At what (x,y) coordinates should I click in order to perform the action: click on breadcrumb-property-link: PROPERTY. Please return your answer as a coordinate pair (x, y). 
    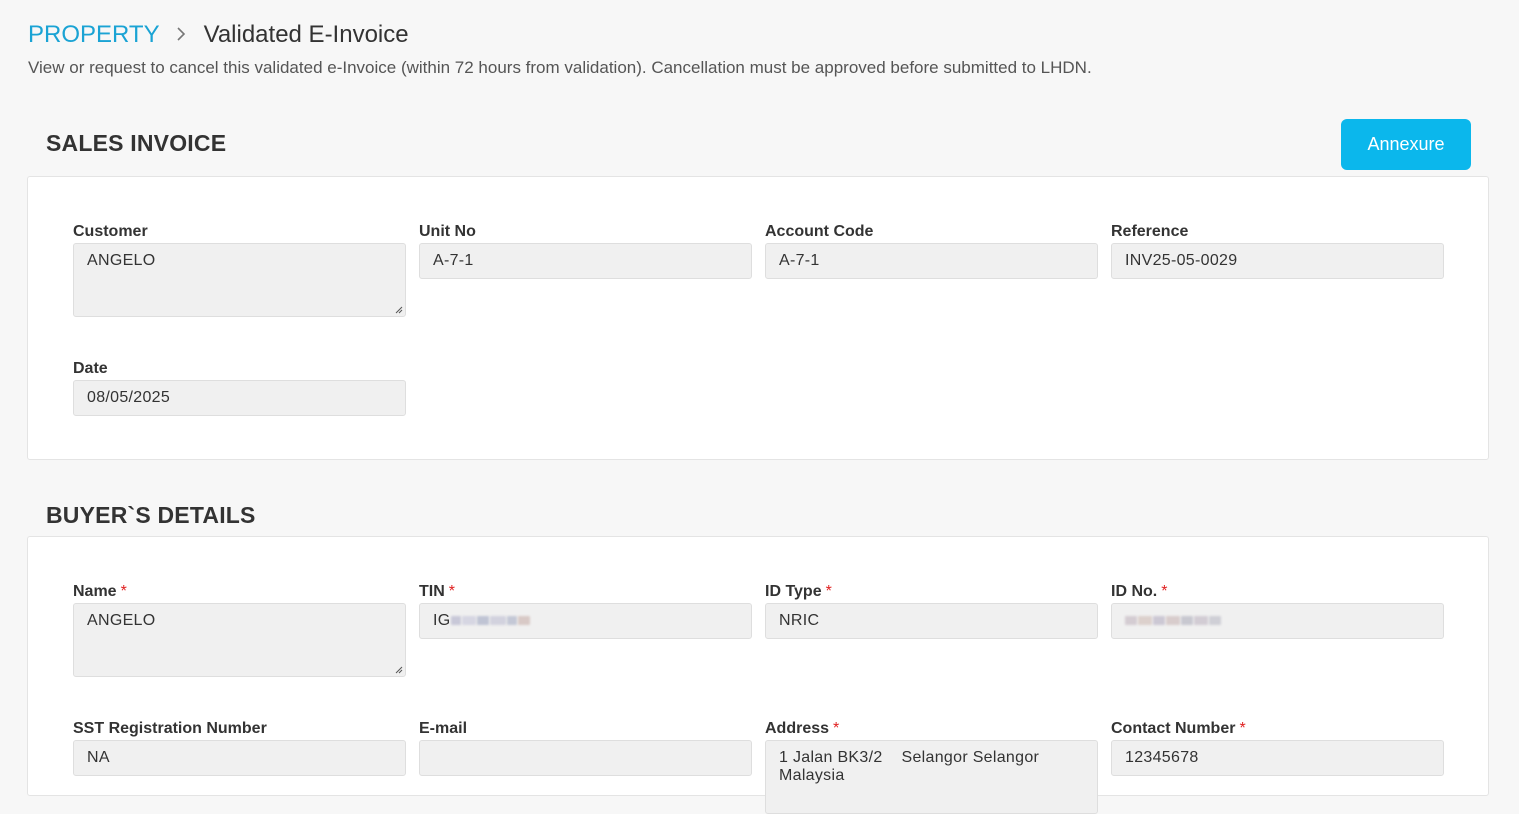
    Looking at the image, I should click on (94, 35).